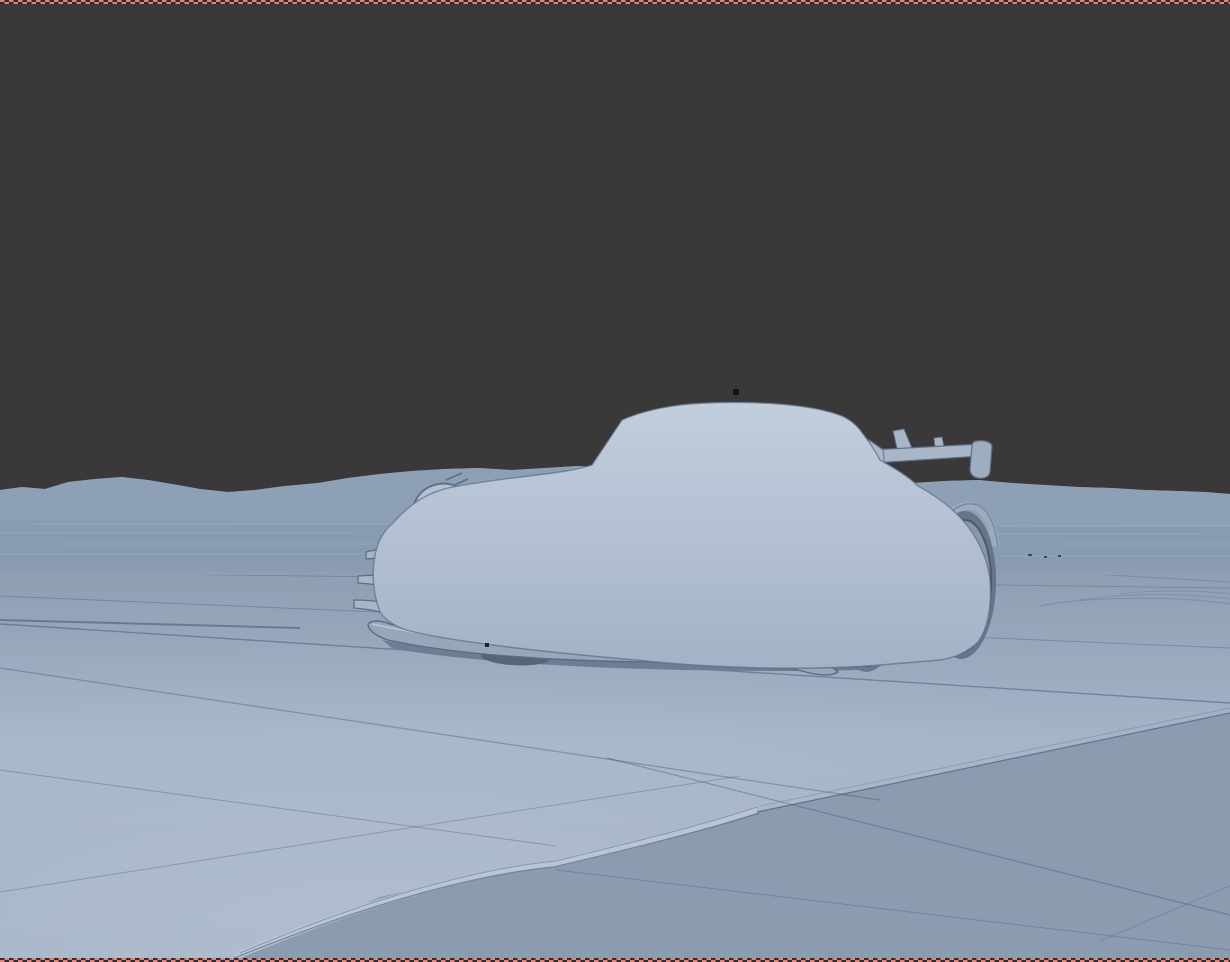 The image size is (1230, 962). I want to click on camera-border-bottom, so click(615, 960).